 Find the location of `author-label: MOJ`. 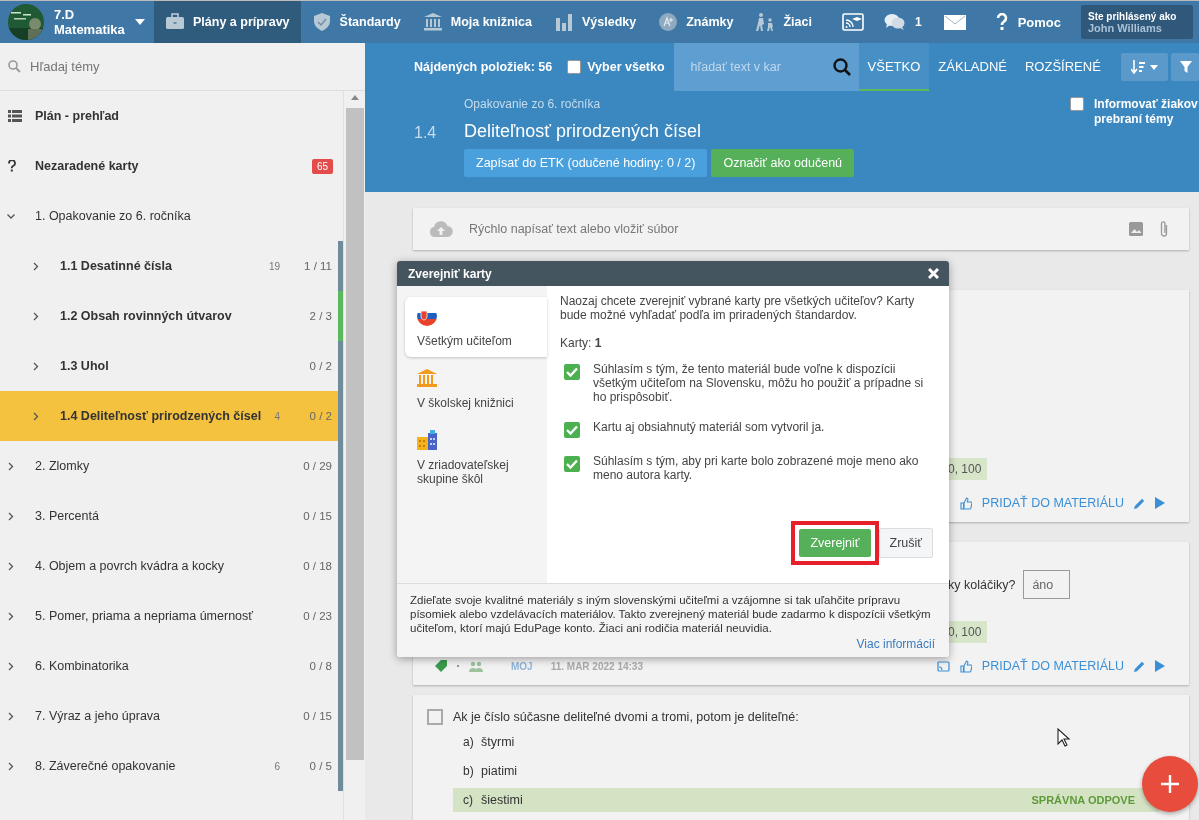

author-label: MOJ is located at coordinates (522, 666).